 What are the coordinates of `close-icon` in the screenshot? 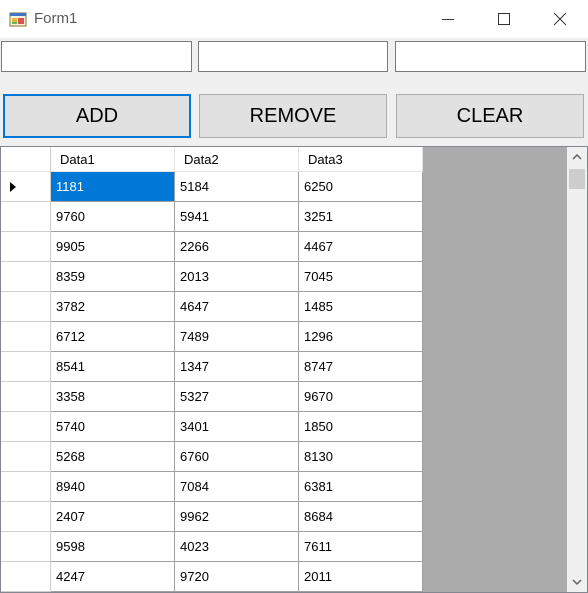 It's located at (560, 19).